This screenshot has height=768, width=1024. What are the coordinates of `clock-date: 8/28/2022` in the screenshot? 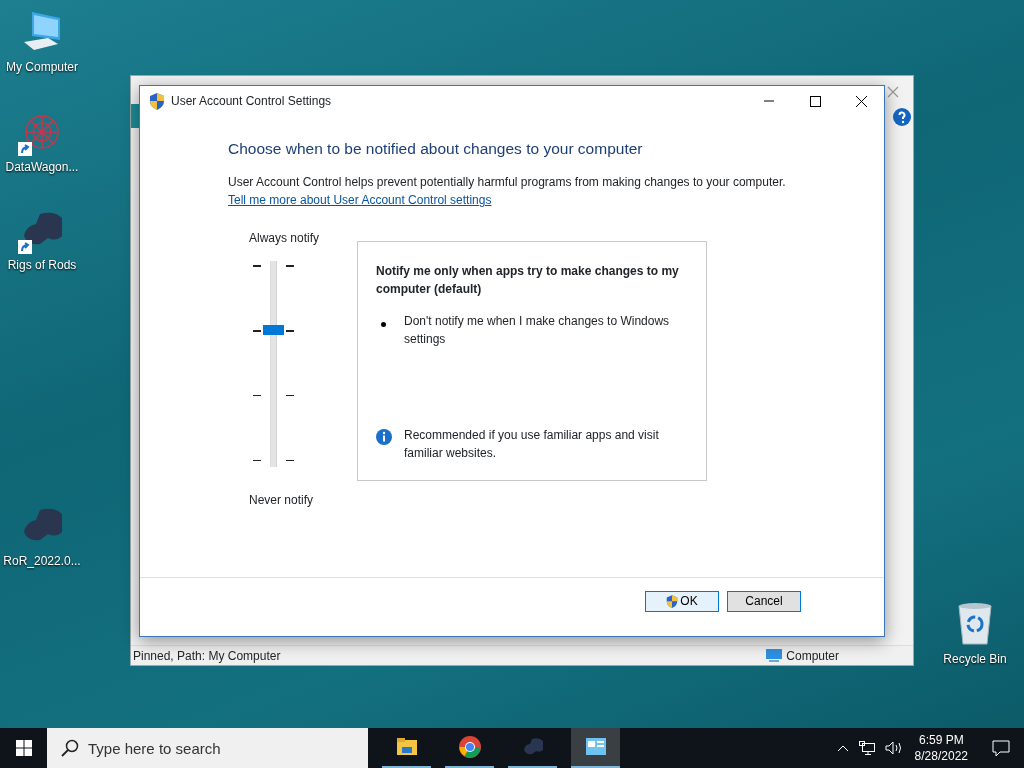 It's located at (941, 756).